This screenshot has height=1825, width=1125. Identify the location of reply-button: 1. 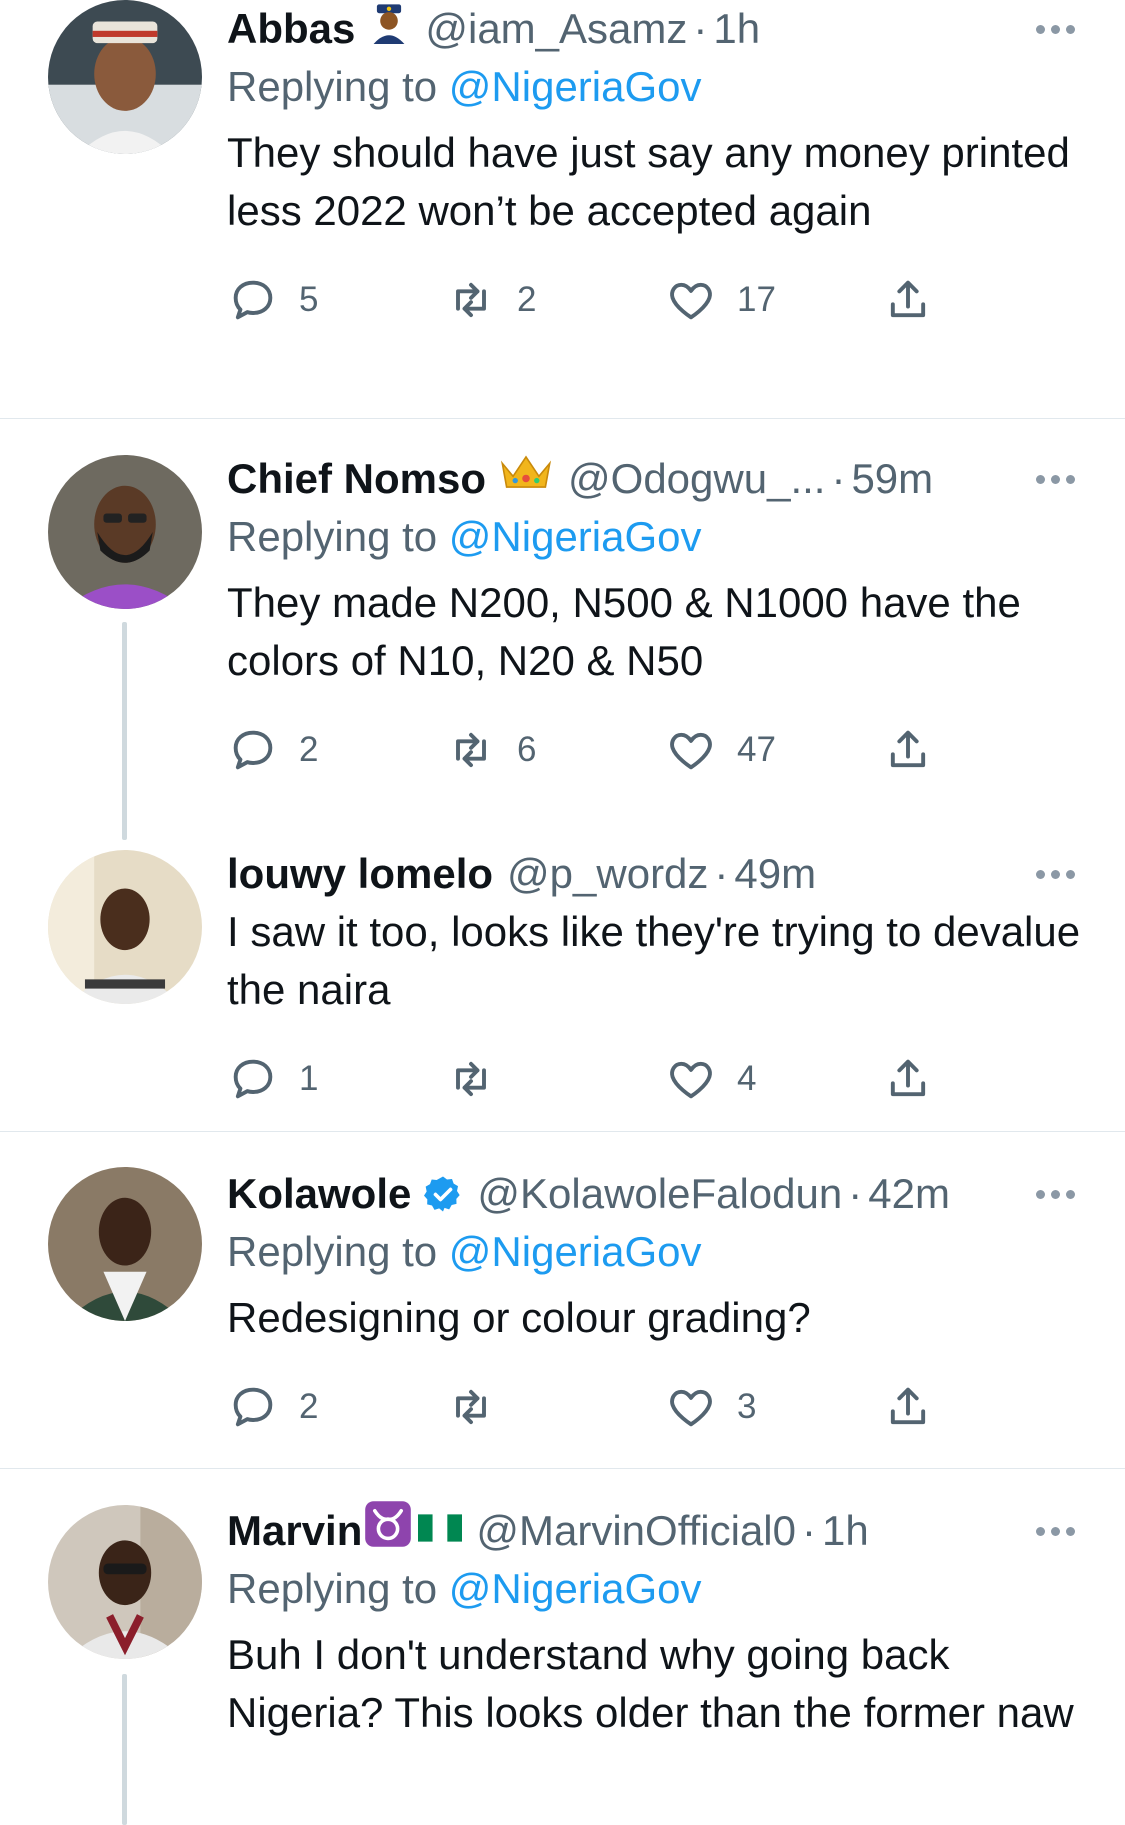
(272, 1079).